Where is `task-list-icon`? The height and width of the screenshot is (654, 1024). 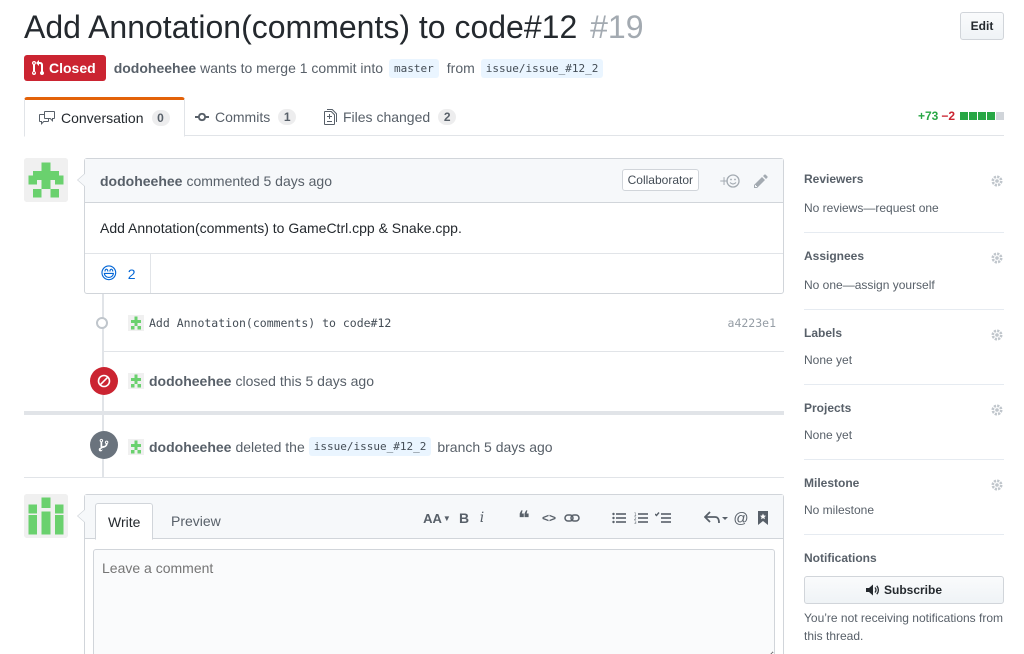 task-list-icon is located at coordinates (663, 518).